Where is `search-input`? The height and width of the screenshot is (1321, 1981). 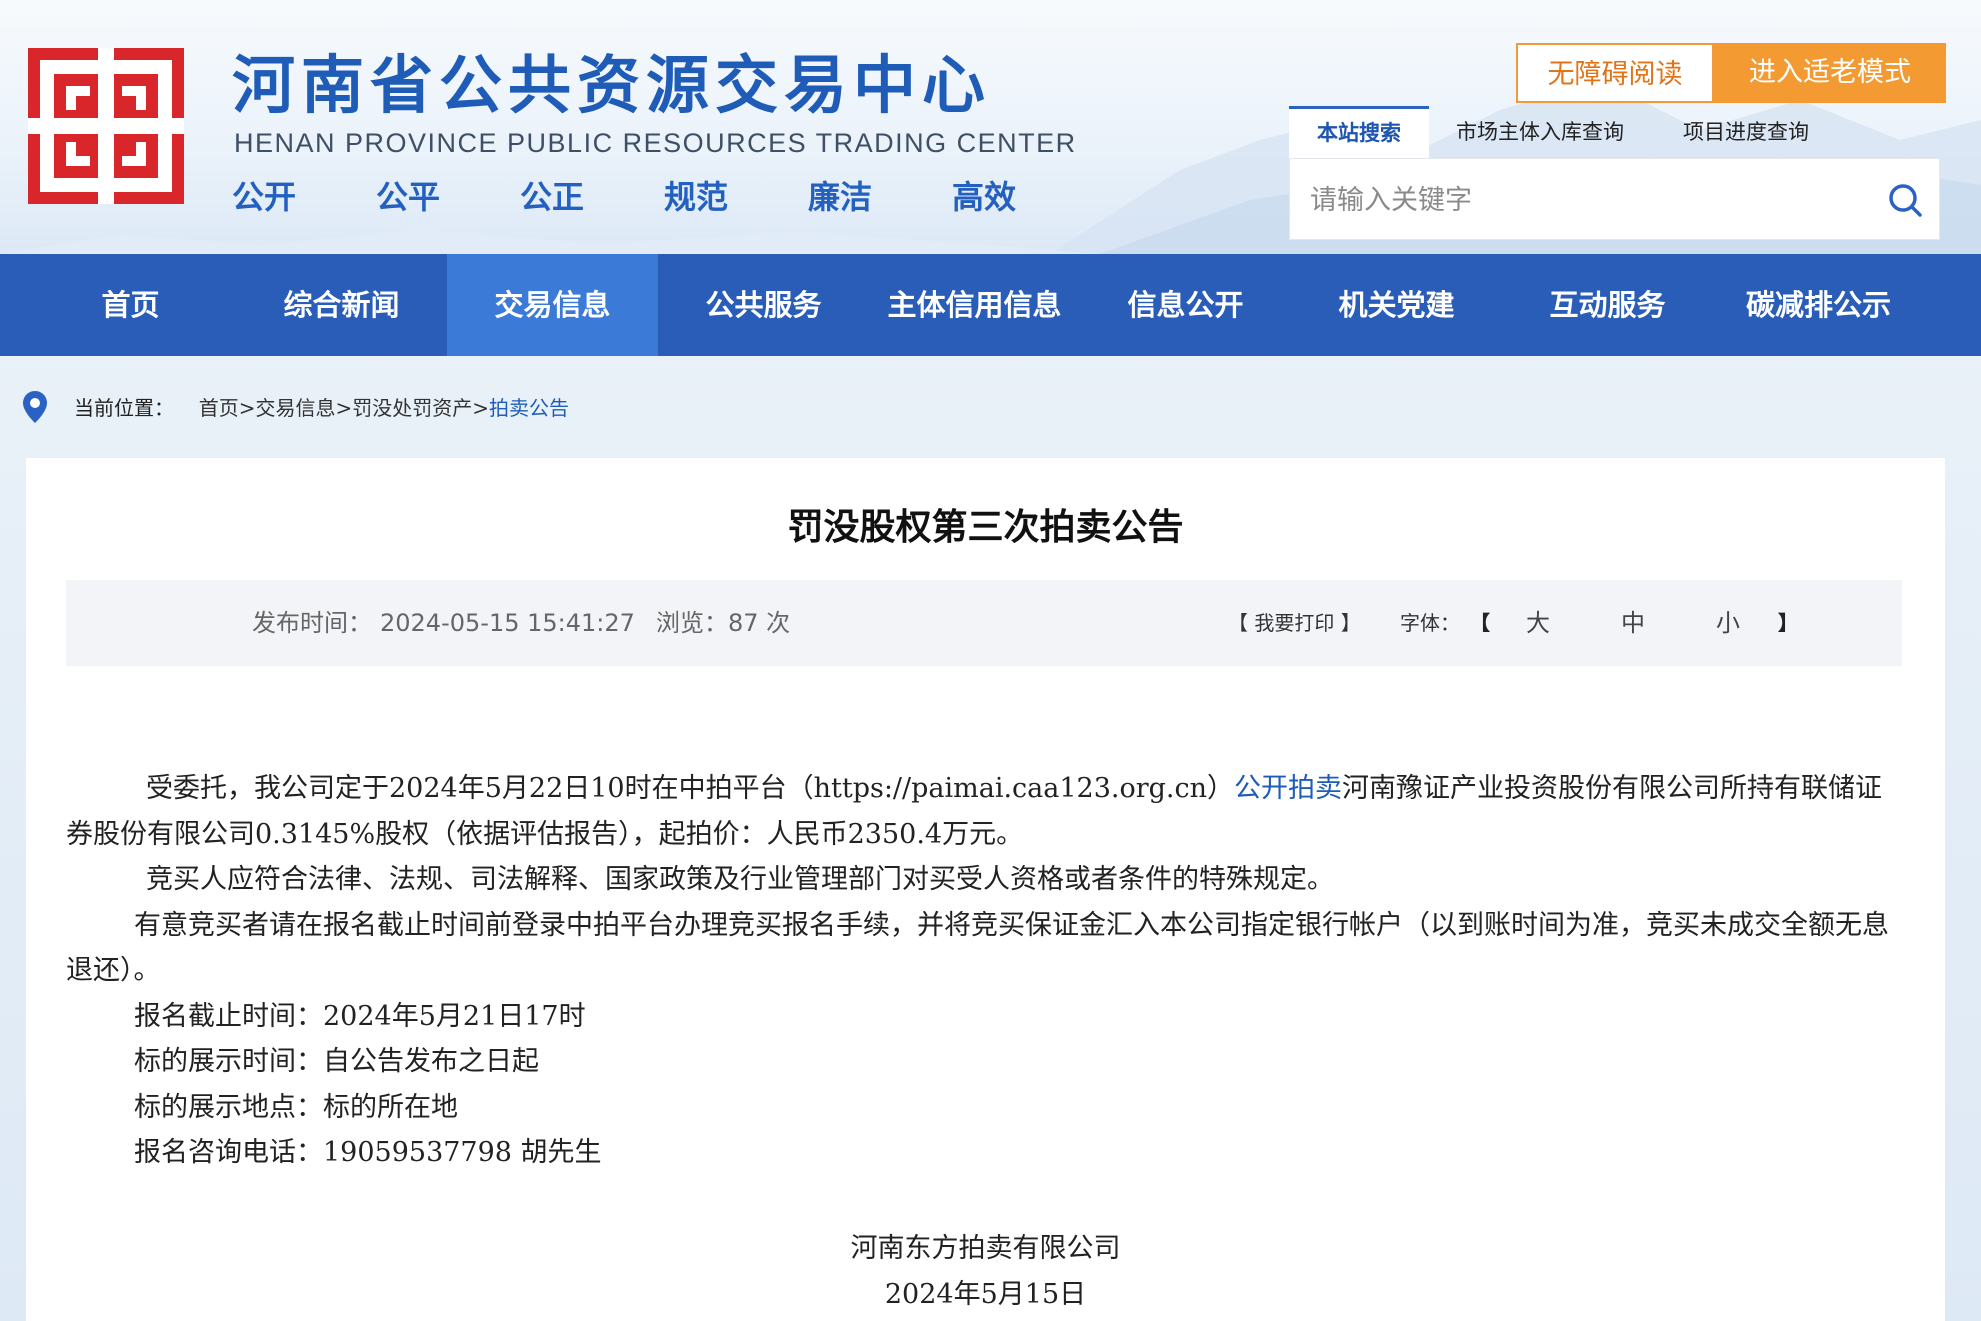
search-input is located at coordinates (1590, 200).